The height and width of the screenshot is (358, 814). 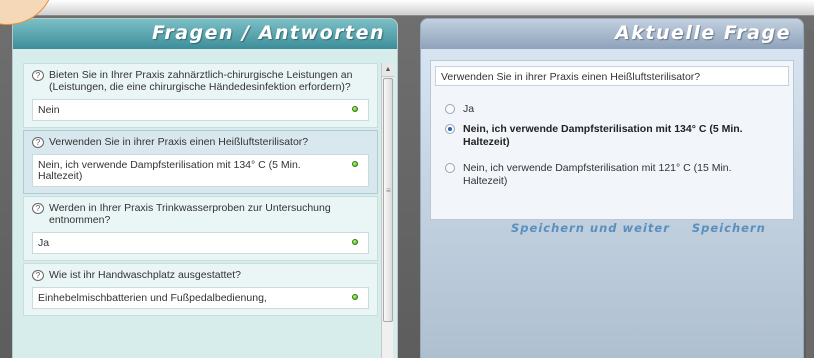 What do you see at coordinates (388, 190) in the screenshot?
I see `grip-icon: ≡` at bounding box center [388, 190].